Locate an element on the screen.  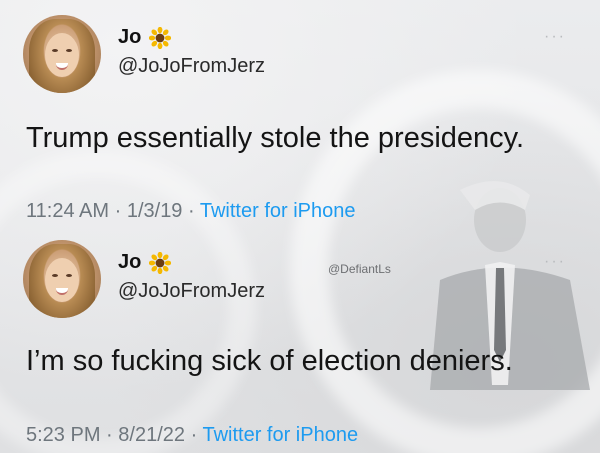
tweet-time: 5:23 PM is located at coordinates (63, 435).